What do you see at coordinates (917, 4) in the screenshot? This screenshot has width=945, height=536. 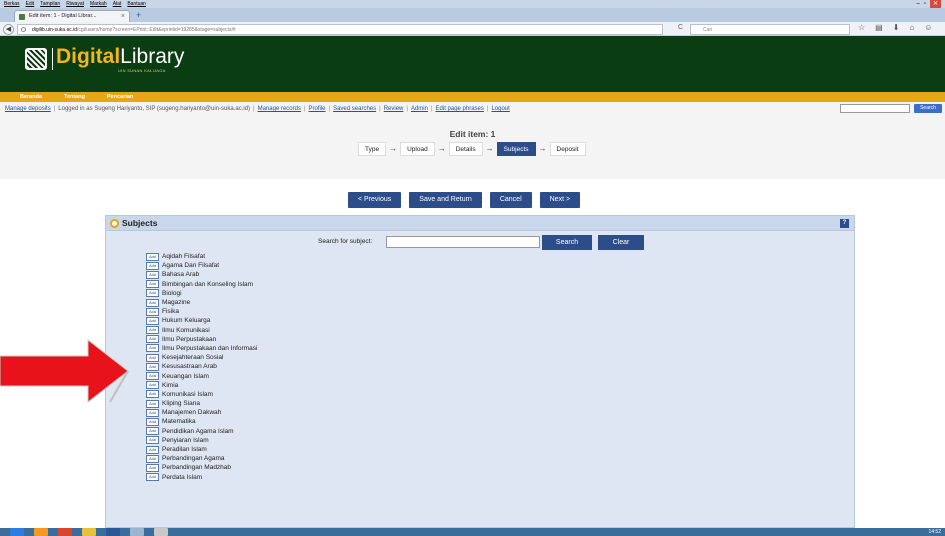 I see `minimize-icon: –` at bounding box center [917, 4].